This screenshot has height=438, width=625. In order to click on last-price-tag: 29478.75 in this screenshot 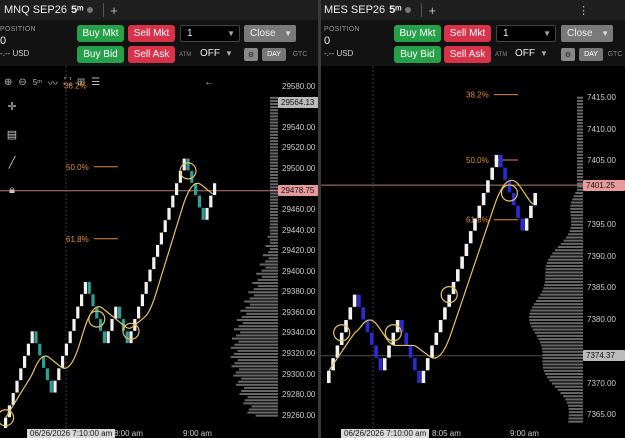, I will do `click(298, 191)`.